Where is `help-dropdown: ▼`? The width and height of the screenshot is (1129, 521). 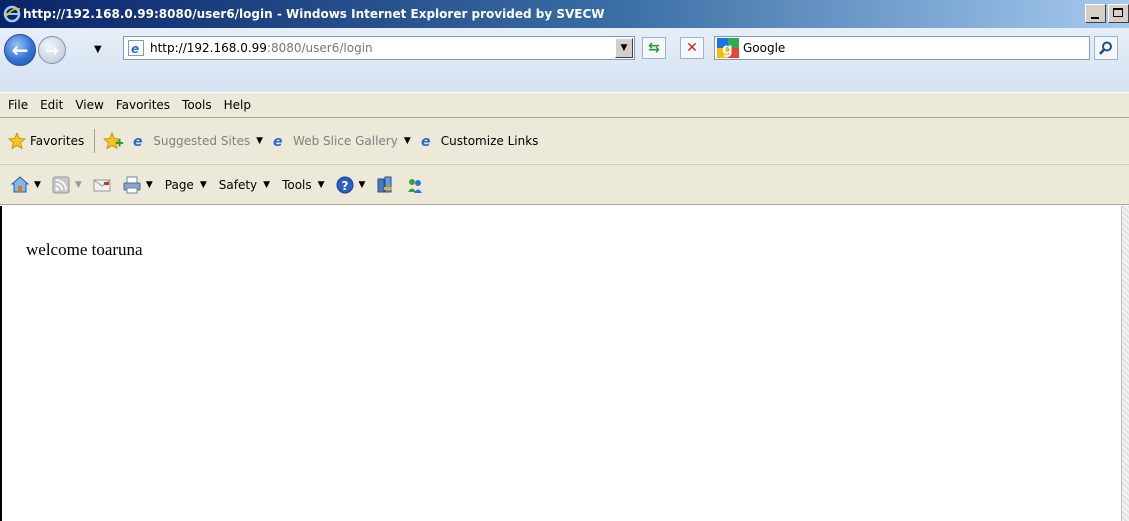
help-dropdown: ▼ is located at coordinates (362, 185).